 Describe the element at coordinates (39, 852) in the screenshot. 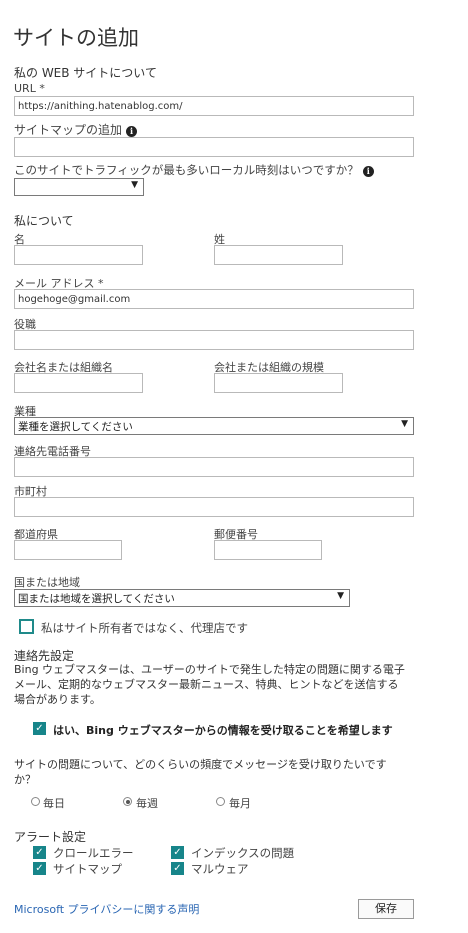

I see `crawl-error-checkbox: ✓` at that location.